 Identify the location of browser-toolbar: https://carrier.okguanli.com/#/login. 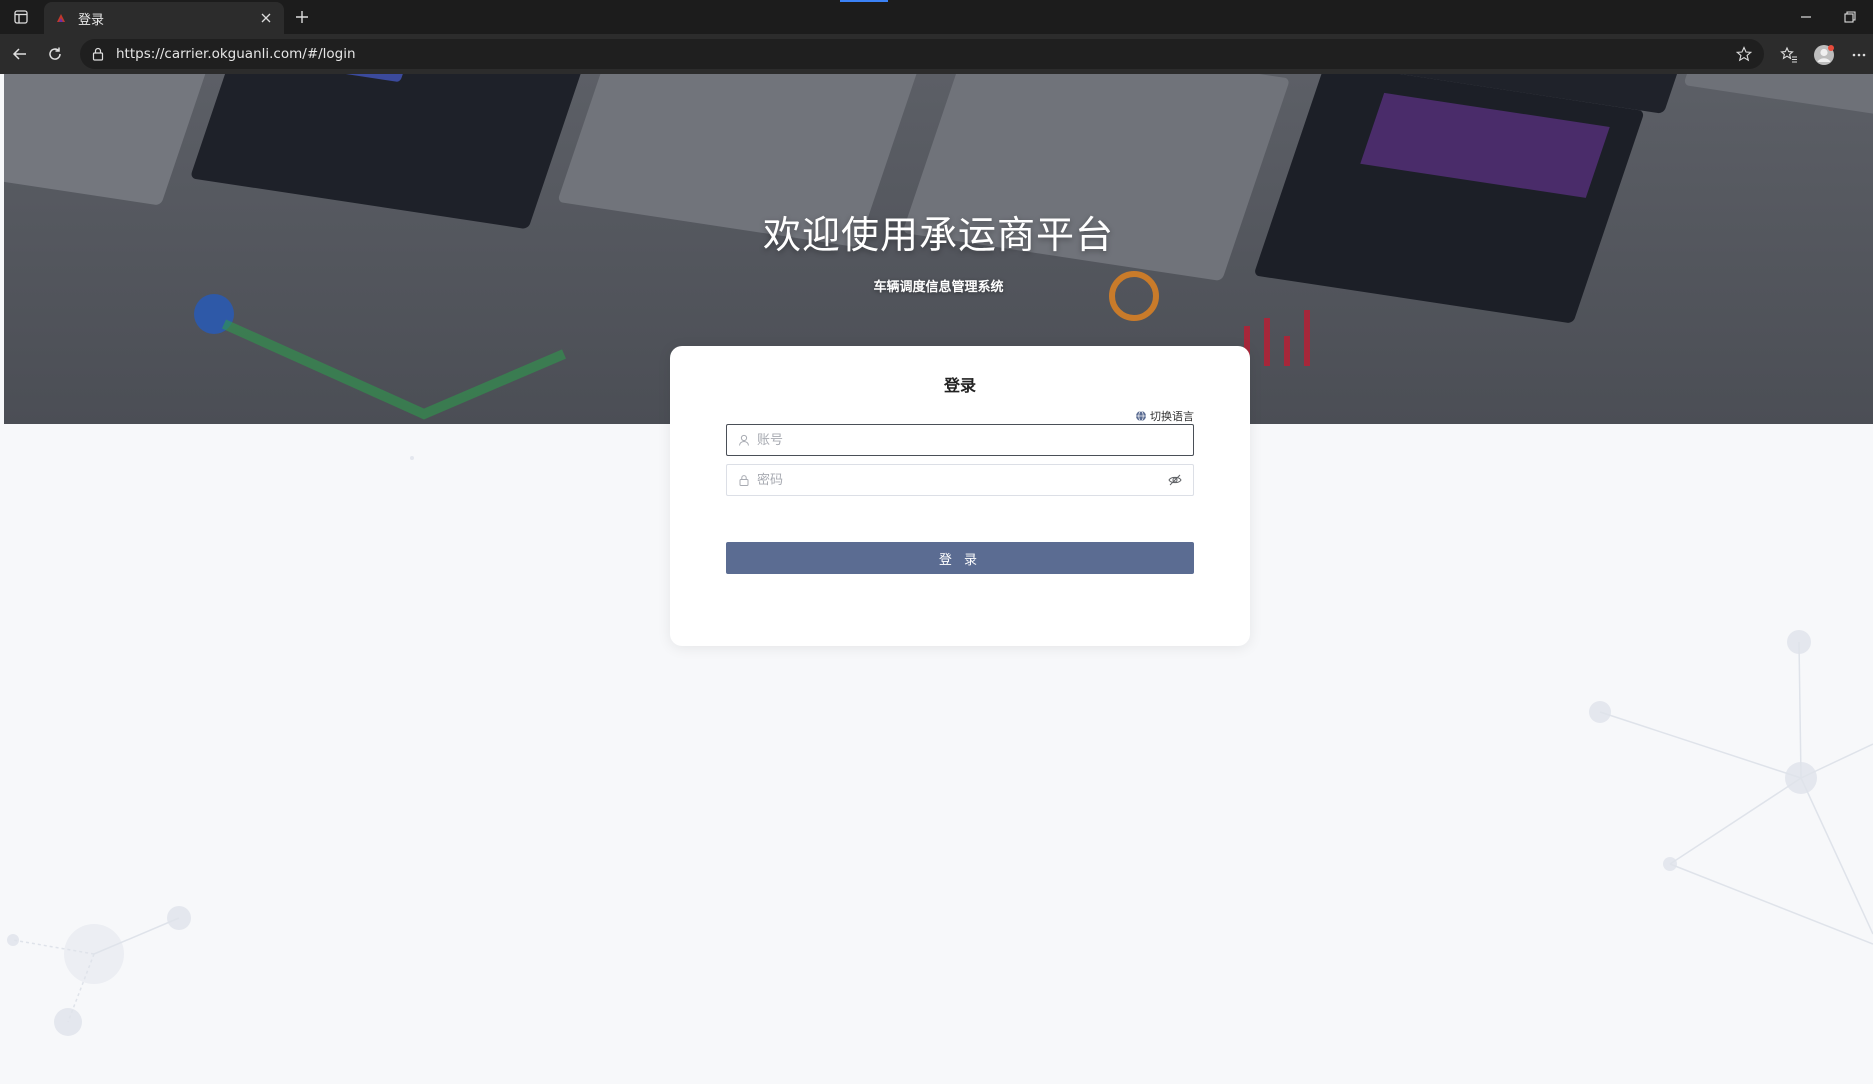
(936, 54).